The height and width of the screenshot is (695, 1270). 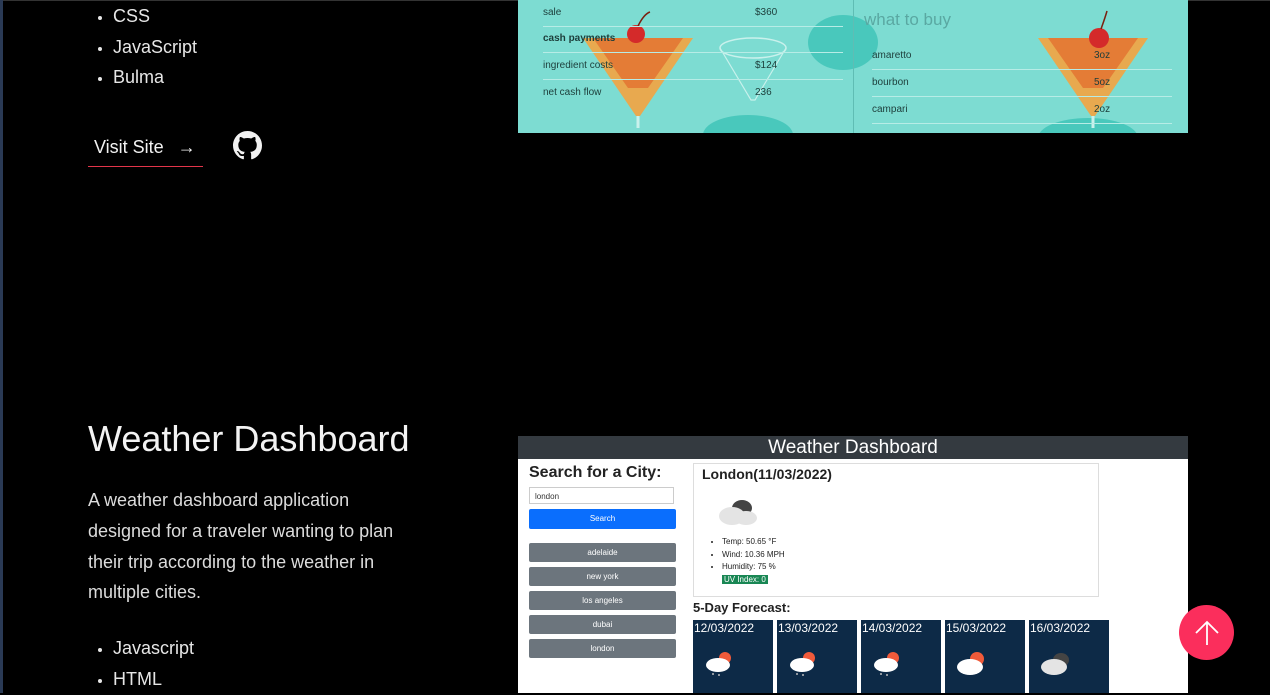 I want to click on buy-title: what to buy, so click(x=907, y=19).